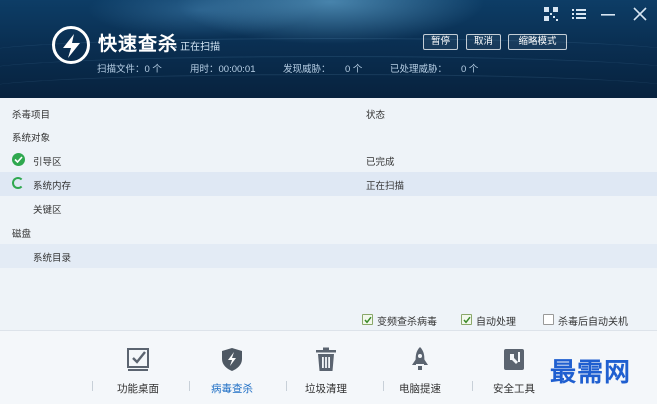 The height and width of the screenshot is (404, 663). I want to click on nav-label: 病毒查杀, so click(232, 389).